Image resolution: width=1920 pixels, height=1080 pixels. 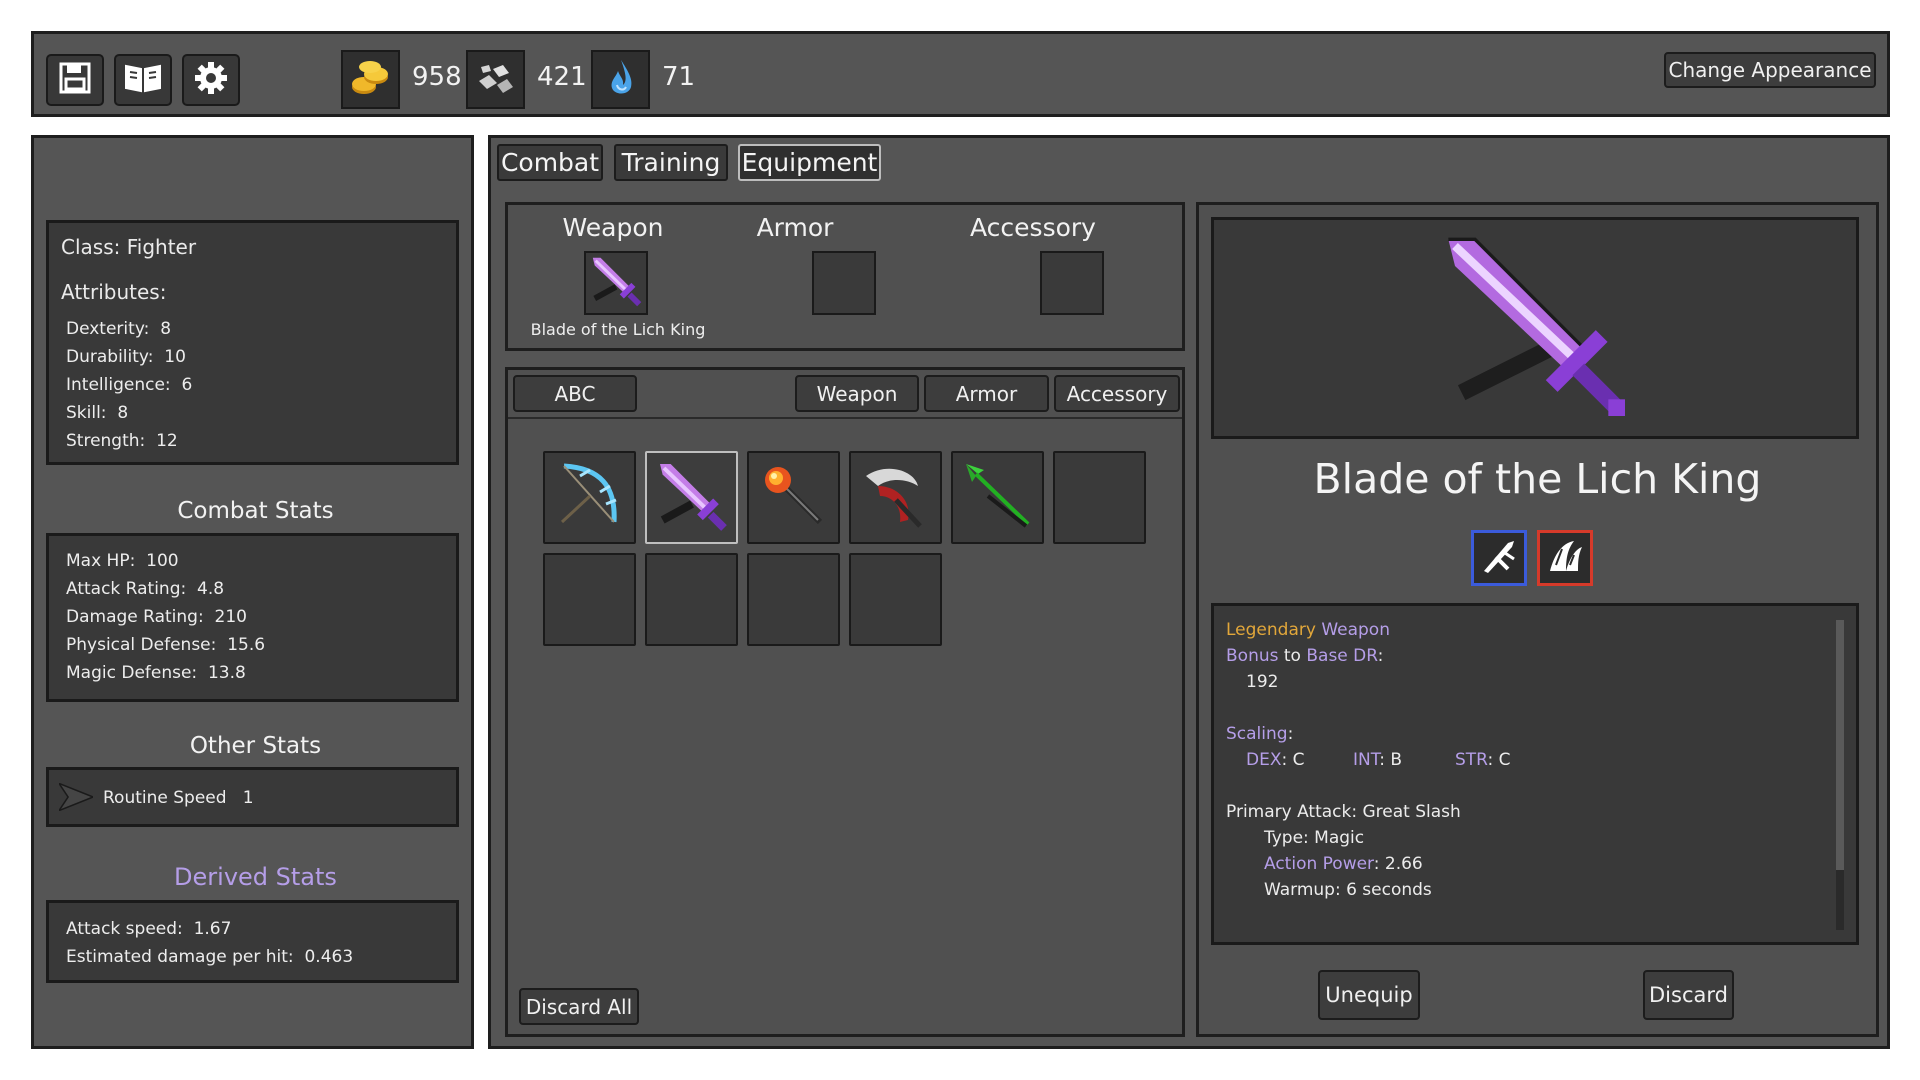 What do you see at coordinates (437, 77) in the screenshot?
I see `gold-count: 958` at bounding box center [437, 77].